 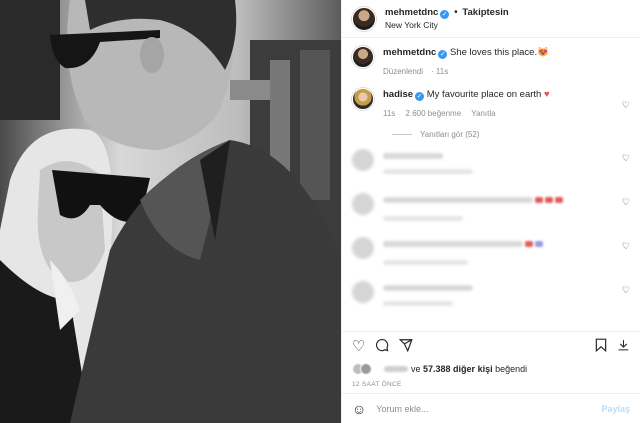 I want to click on post-timestamp: 12 SAAT ÖNCE, so click(x=491, y=385).